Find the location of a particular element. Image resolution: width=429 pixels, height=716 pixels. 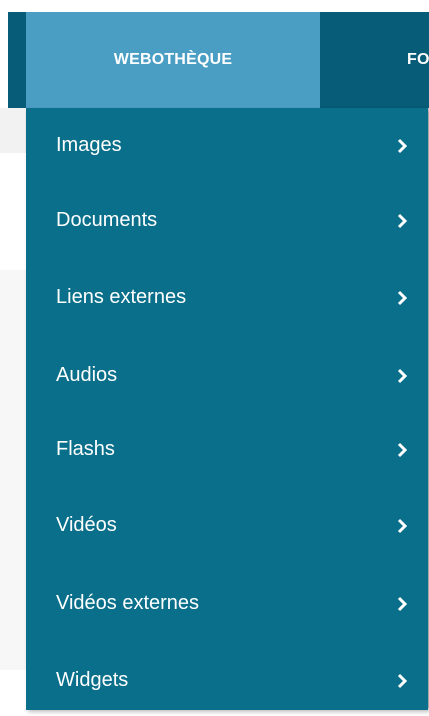

menu-item-flashs: Flashs is located at coordinates (224, 449).